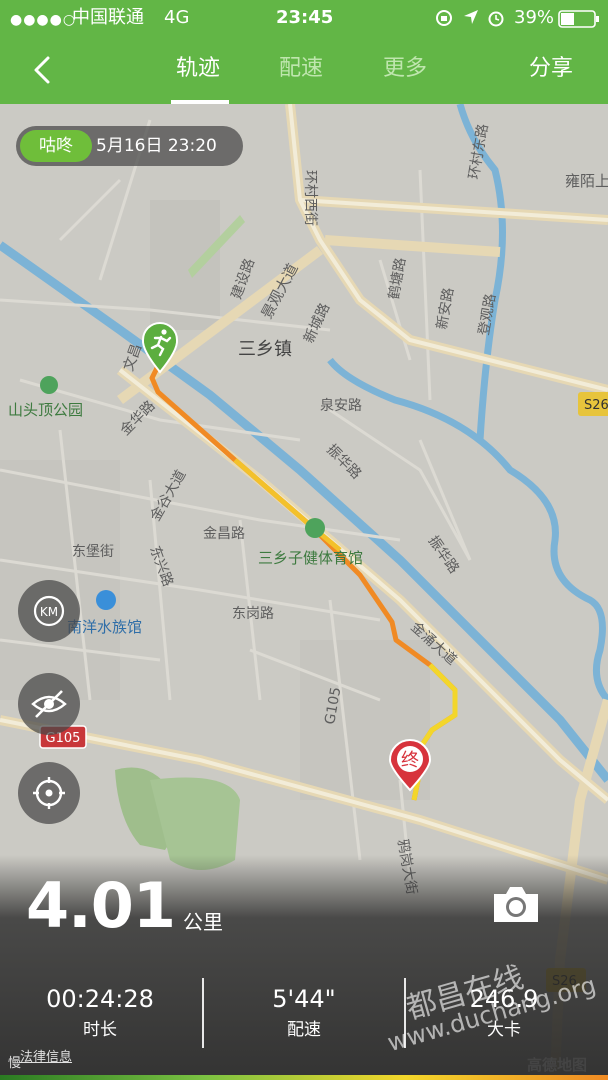  I want to click on carrier: 中国联通, so click(108, 17).